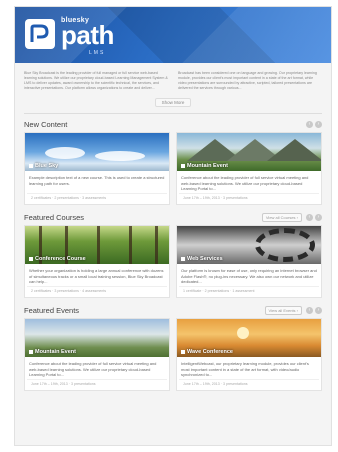  Describe the element at coordinates (173, 35) in the screenshot. I see `header-banner: bluesky path LMS` at that location.